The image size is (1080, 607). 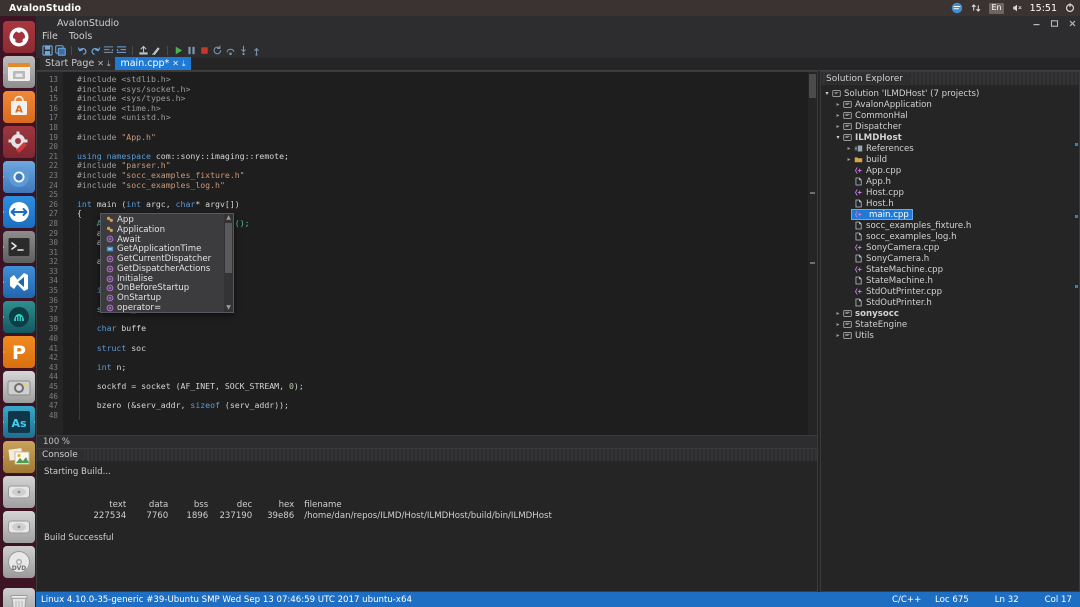 What do you see at coordinates (957, 8) in the screenshot?
I see `messaging-icon` at bounding box center [957, 8].